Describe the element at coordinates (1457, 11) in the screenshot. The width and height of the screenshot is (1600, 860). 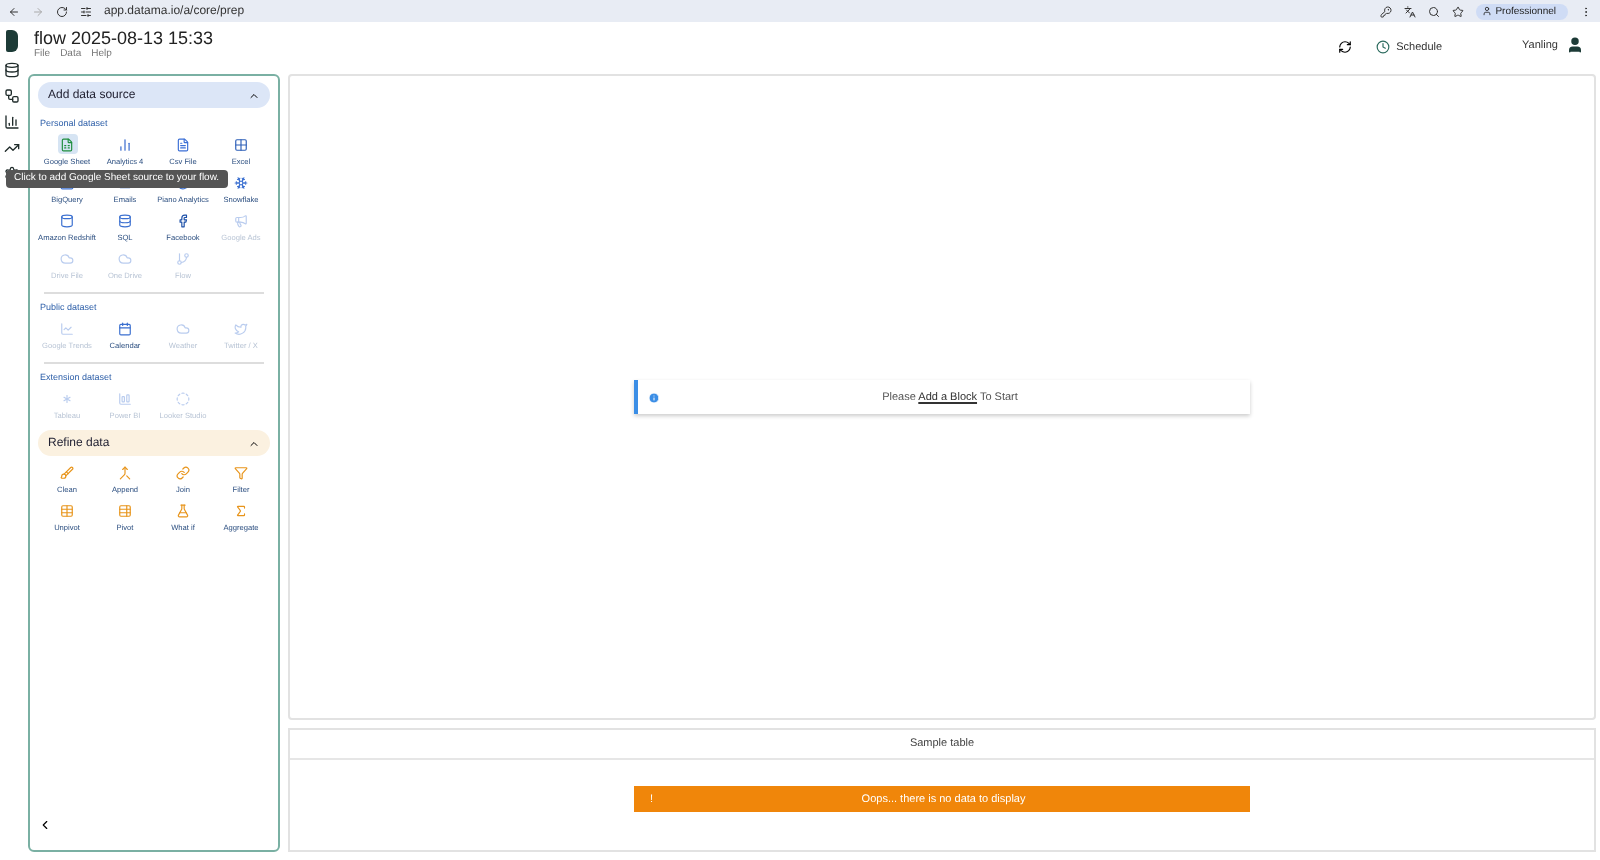
I see `star-icon` at that location.